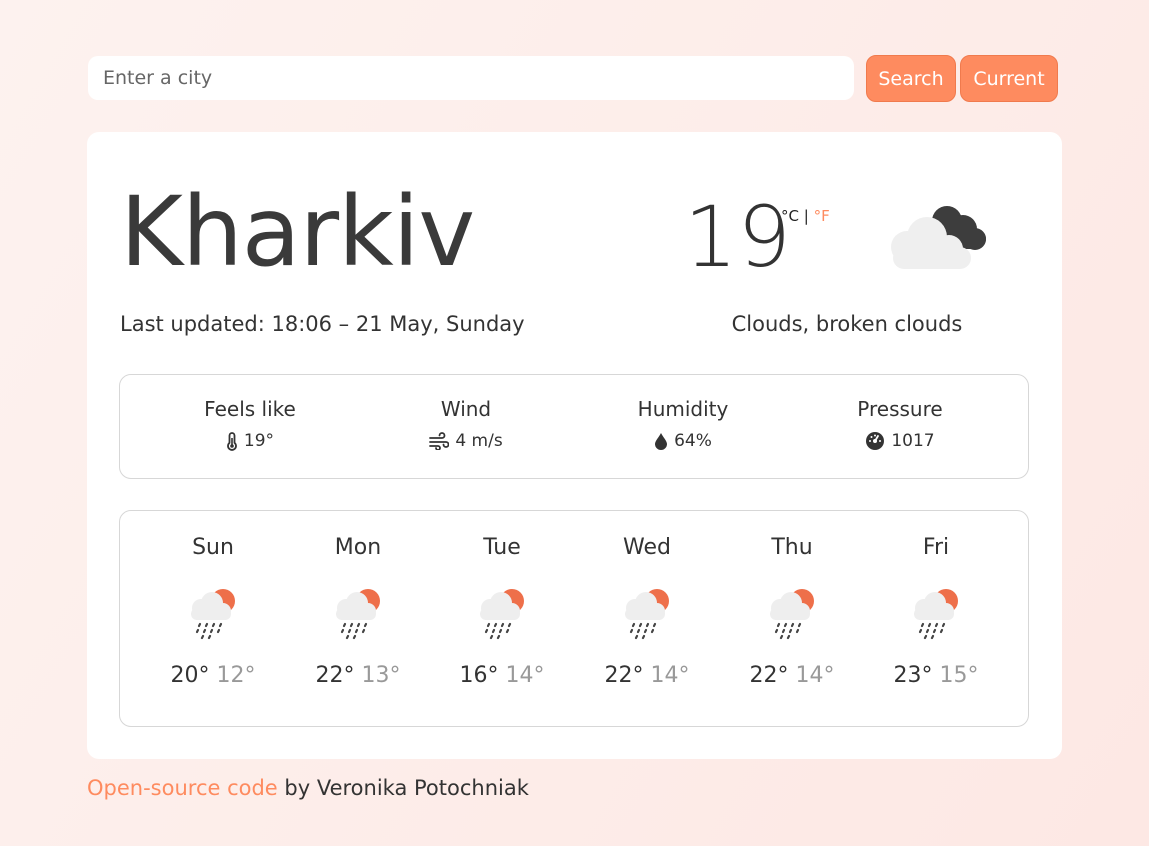  Describe the element at coordinates (913, 441) in the screenshot. I see `detail-value: 1017` at that location.